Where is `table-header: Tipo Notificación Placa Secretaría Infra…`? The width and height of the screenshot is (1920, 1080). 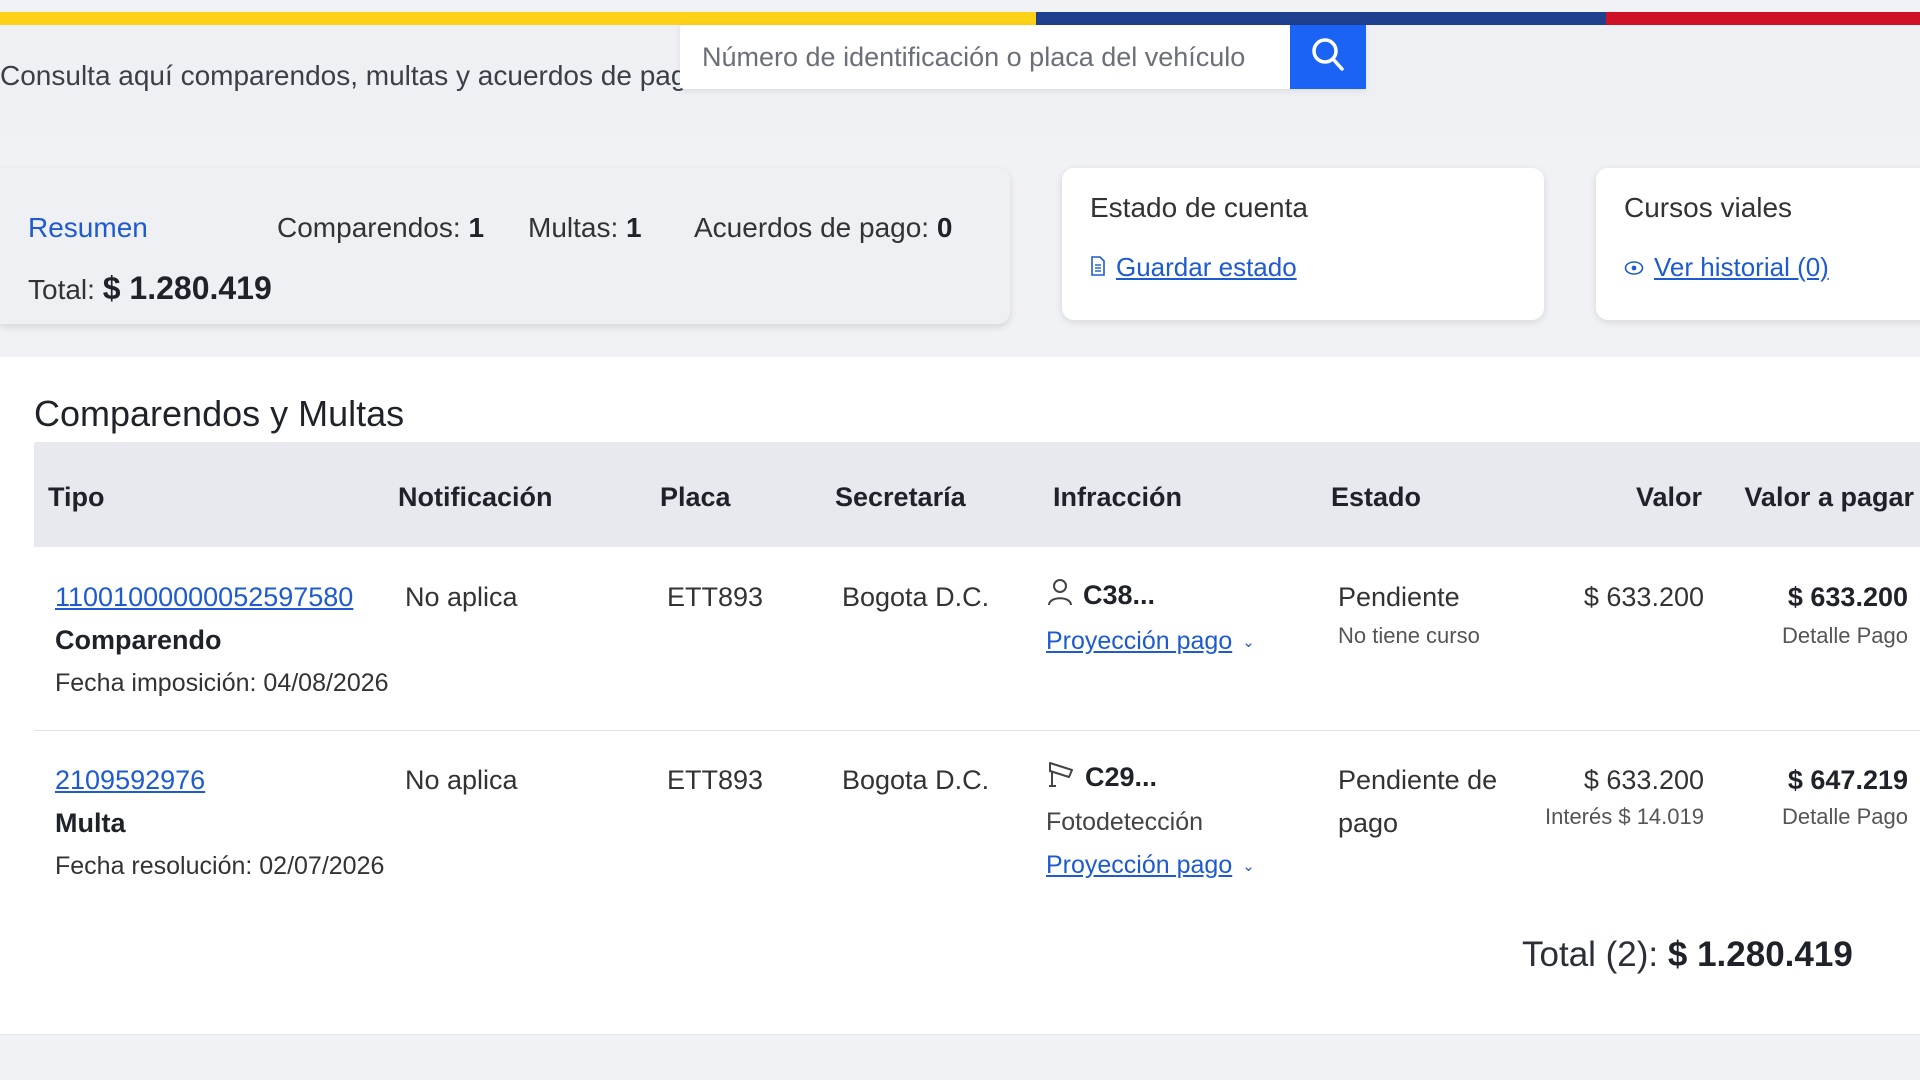
table-header: Tipo Notificación Placa Secretaría Infra… is located at coordinates (977, 494).